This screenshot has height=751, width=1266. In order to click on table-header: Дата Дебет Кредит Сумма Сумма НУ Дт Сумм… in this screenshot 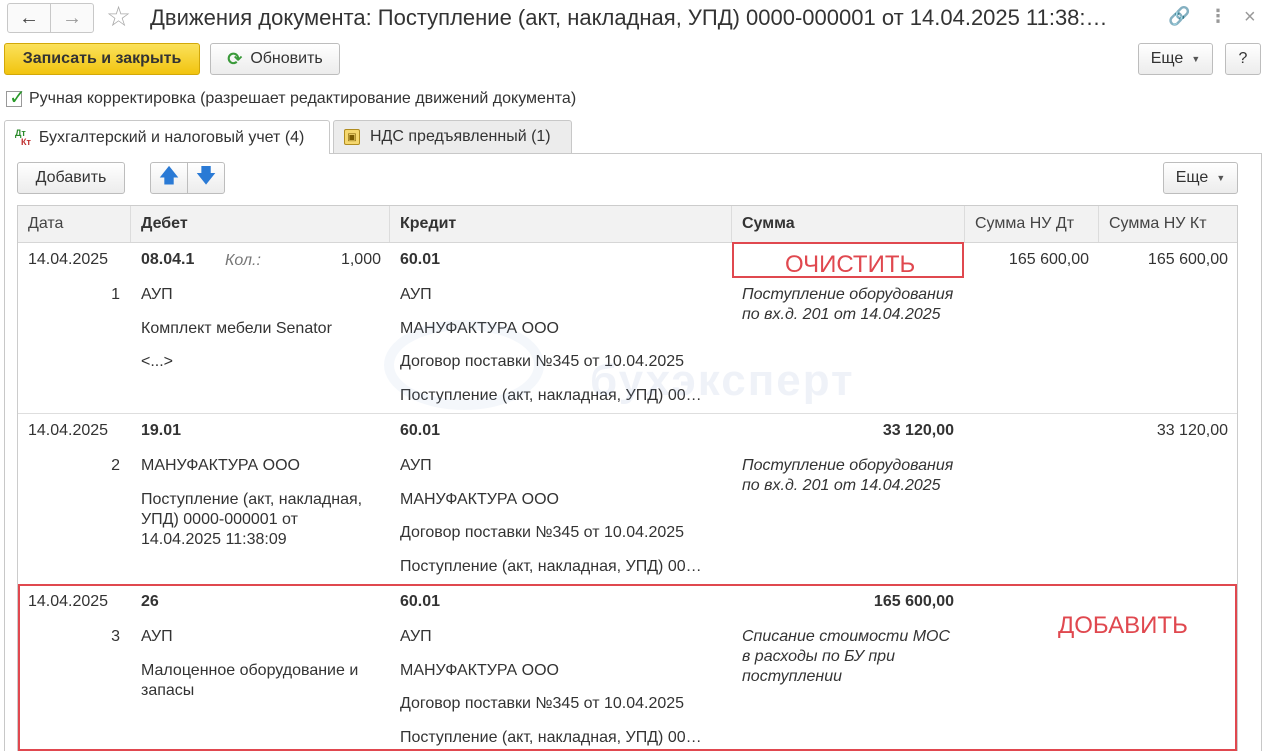, I will do `click(627, 224)`.